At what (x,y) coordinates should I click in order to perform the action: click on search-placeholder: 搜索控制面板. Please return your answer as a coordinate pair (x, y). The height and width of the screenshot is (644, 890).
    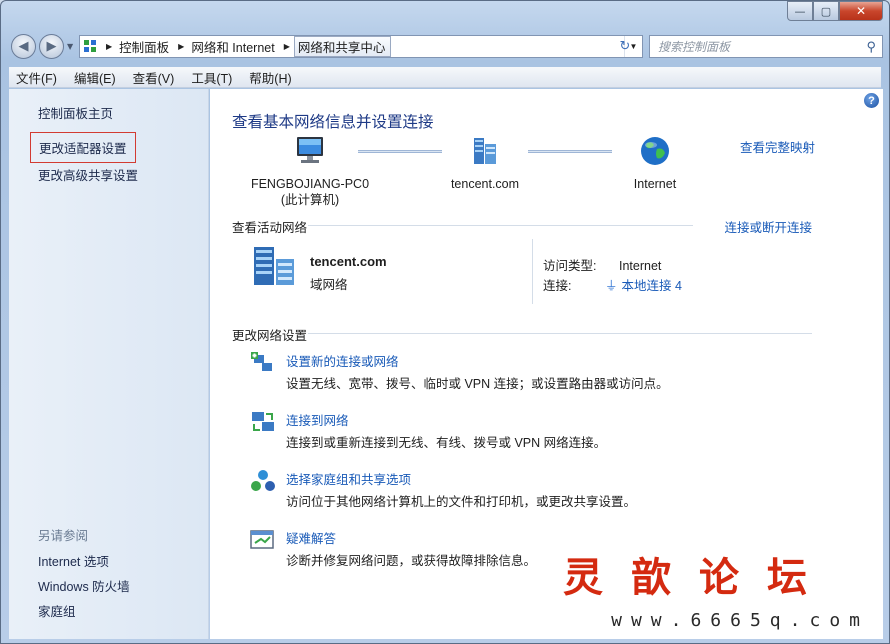
    Looking at the image, I should click on (694, 47).